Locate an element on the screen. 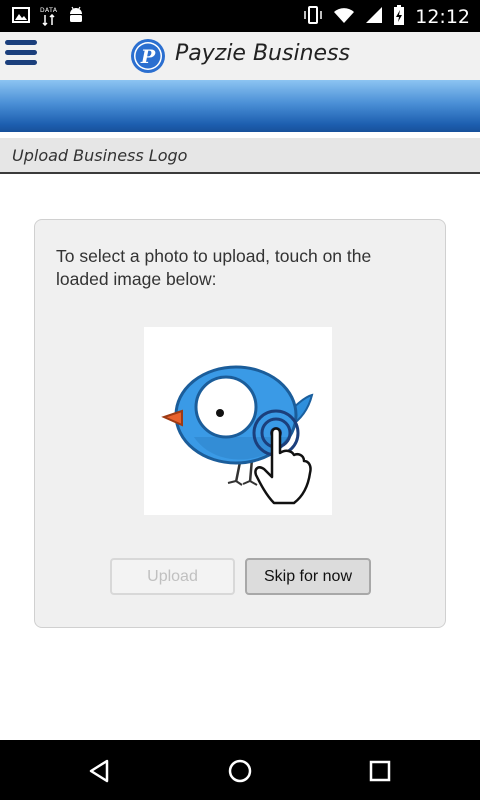  home-icon is located at coordinates (240, 771).